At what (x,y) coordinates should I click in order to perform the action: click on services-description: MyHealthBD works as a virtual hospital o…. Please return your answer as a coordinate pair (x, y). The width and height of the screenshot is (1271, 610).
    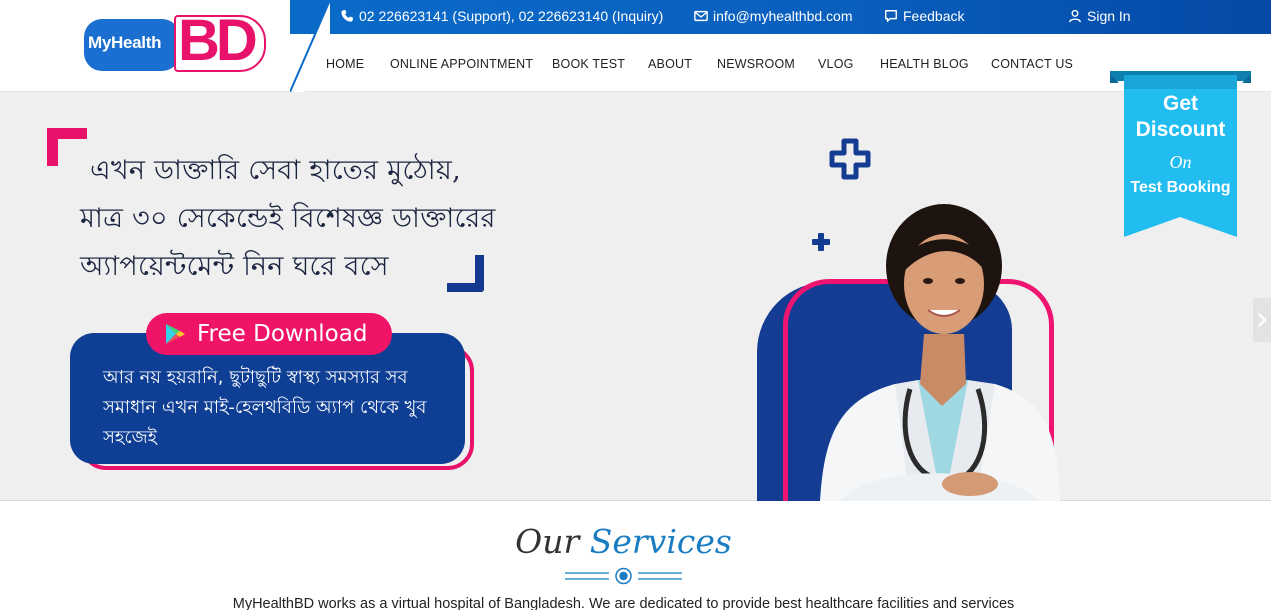
    Looking at the image, I should click on (623, 603).